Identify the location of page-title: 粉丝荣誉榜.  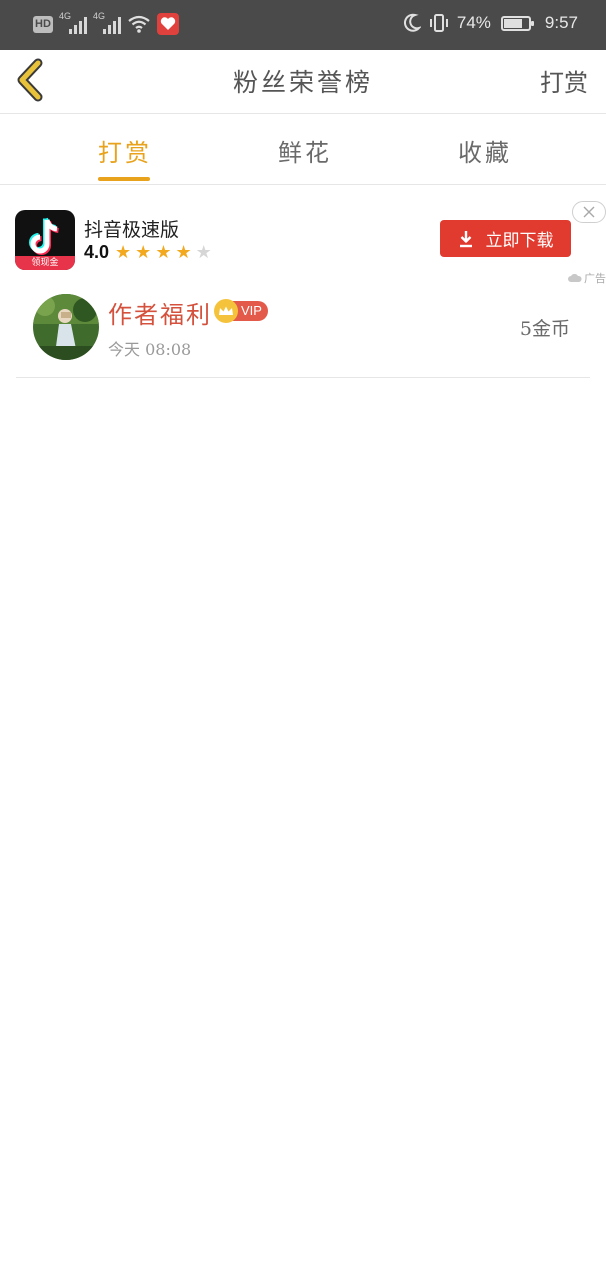
(302, 82).